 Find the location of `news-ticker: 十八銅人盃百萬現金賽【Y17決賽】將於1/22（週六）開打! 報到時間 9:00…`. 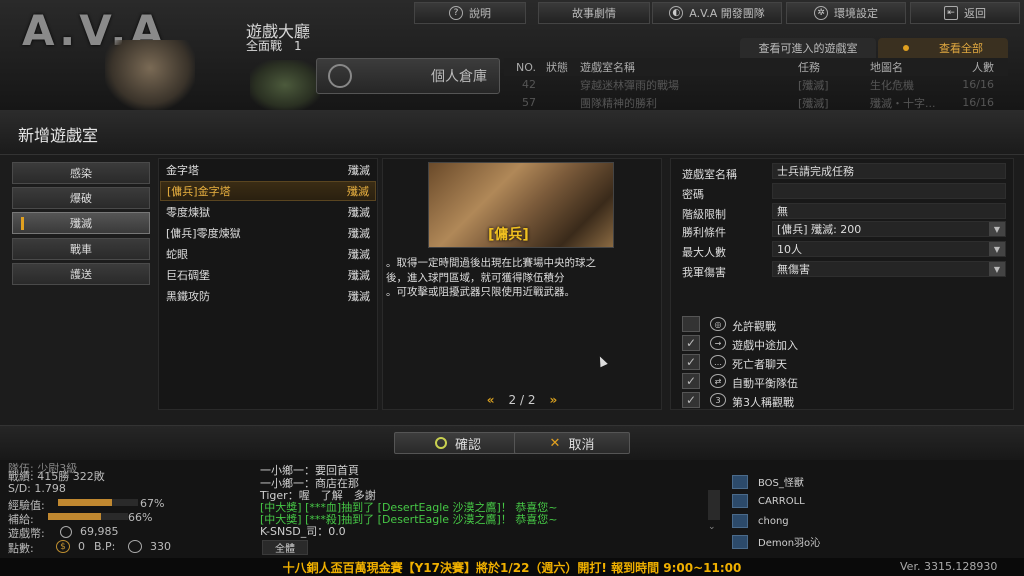

news-ticker: 十八銅人盃百萬現金賽【Y17決賽】將於1/22（週六）開打! 報到時間 9:00… is located at coordinates (512, 567).